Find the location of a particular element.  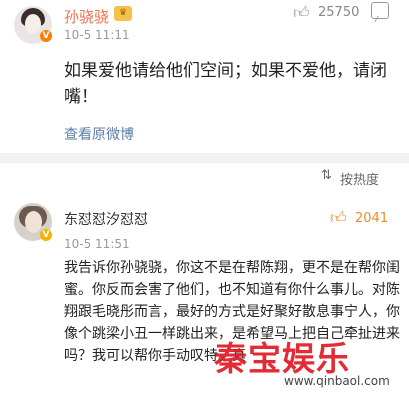

post-username: 孙骁骁 is located at coordinates (86, 16).